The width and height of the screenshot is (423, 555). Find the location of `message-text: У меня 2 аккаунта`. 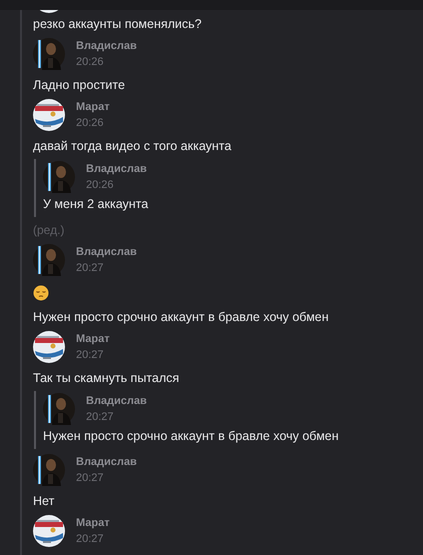

message-text: У меня 2 аккаунта is located at coordinates (96, 204).